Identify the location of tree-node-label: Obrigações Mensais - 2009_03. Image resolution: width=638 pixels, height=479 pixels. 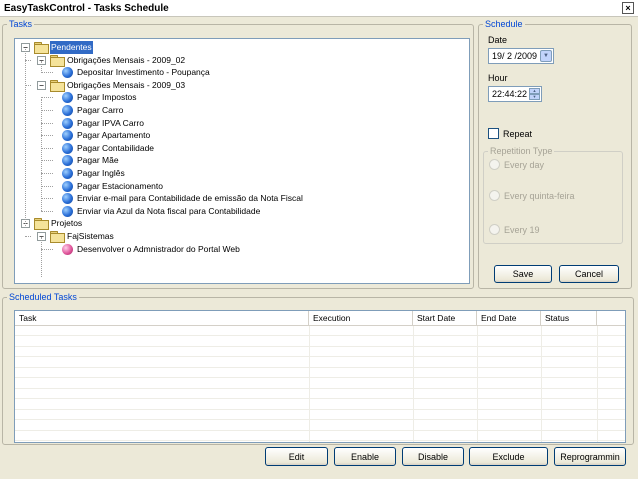
(126, 84).